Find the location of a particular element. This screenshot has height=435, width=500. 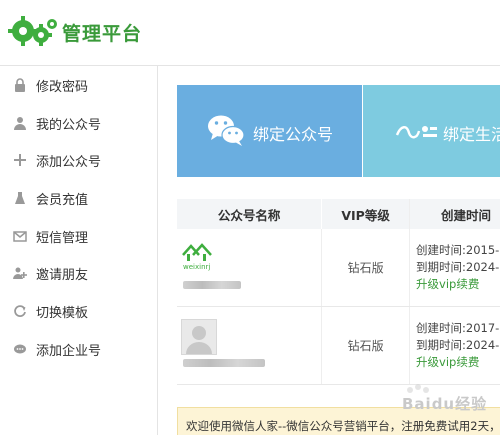

chat-bubble-icon is located at coordinates (20, 349).